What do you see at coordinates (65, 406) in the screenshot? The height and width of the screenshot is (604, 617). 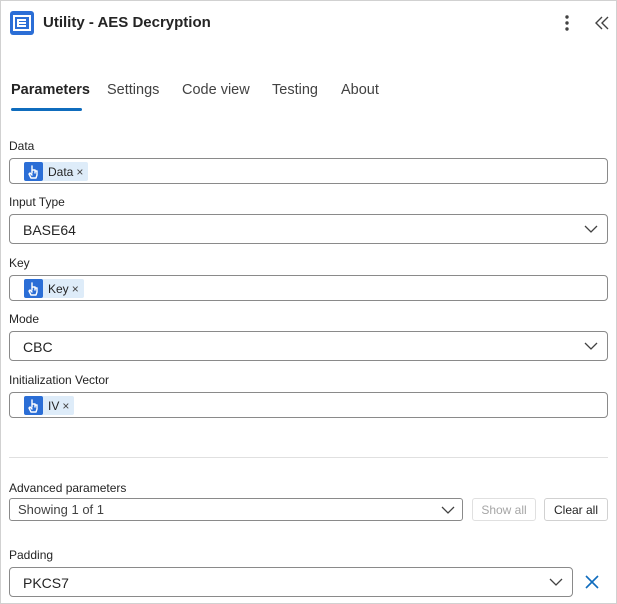 I see `iv-token-remove: ×` at bounding box center [65, 406].